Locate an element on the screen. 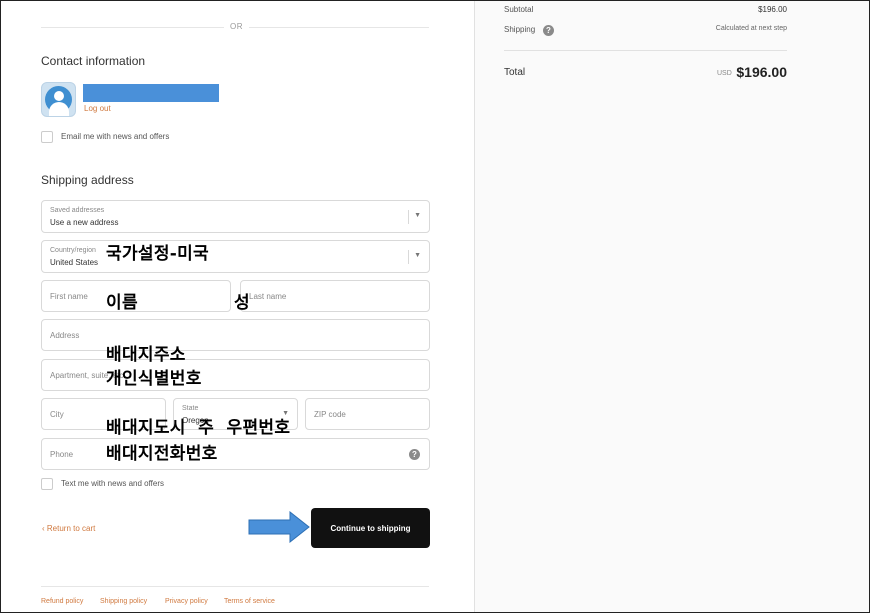 This screenshot has height=613, width=870. country-label: Country/region is located at coordinates (73, 250).